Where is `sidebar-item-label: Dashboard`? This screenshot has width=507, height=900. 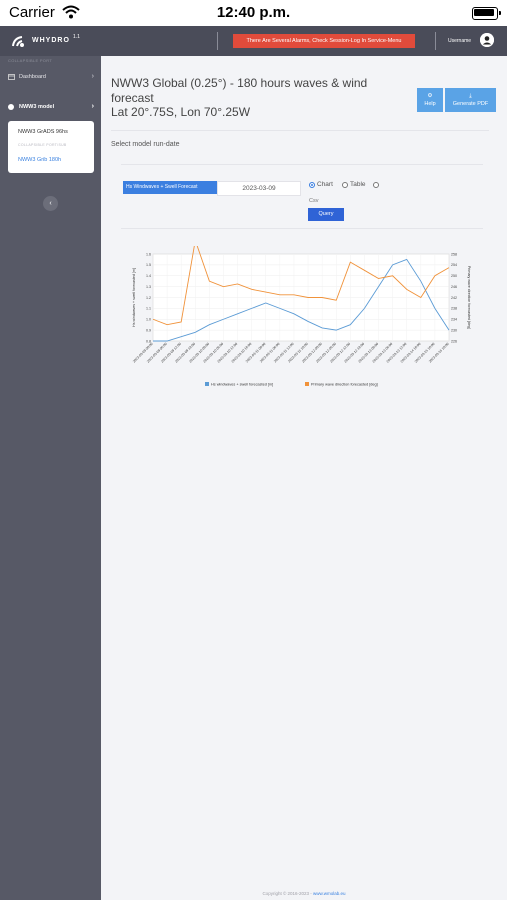 sidebar-item-label: Dashboard is located at coordinates (32, 77).